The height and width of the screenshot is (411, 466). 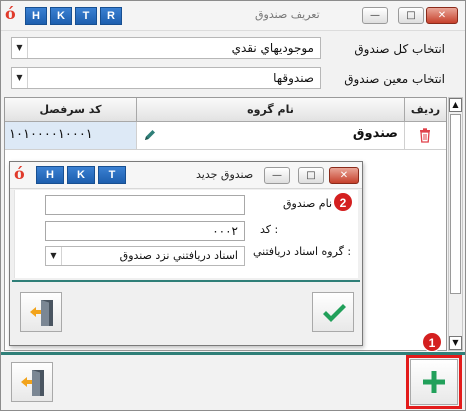 I want to click on check-icon, so click(x=334, y=313).